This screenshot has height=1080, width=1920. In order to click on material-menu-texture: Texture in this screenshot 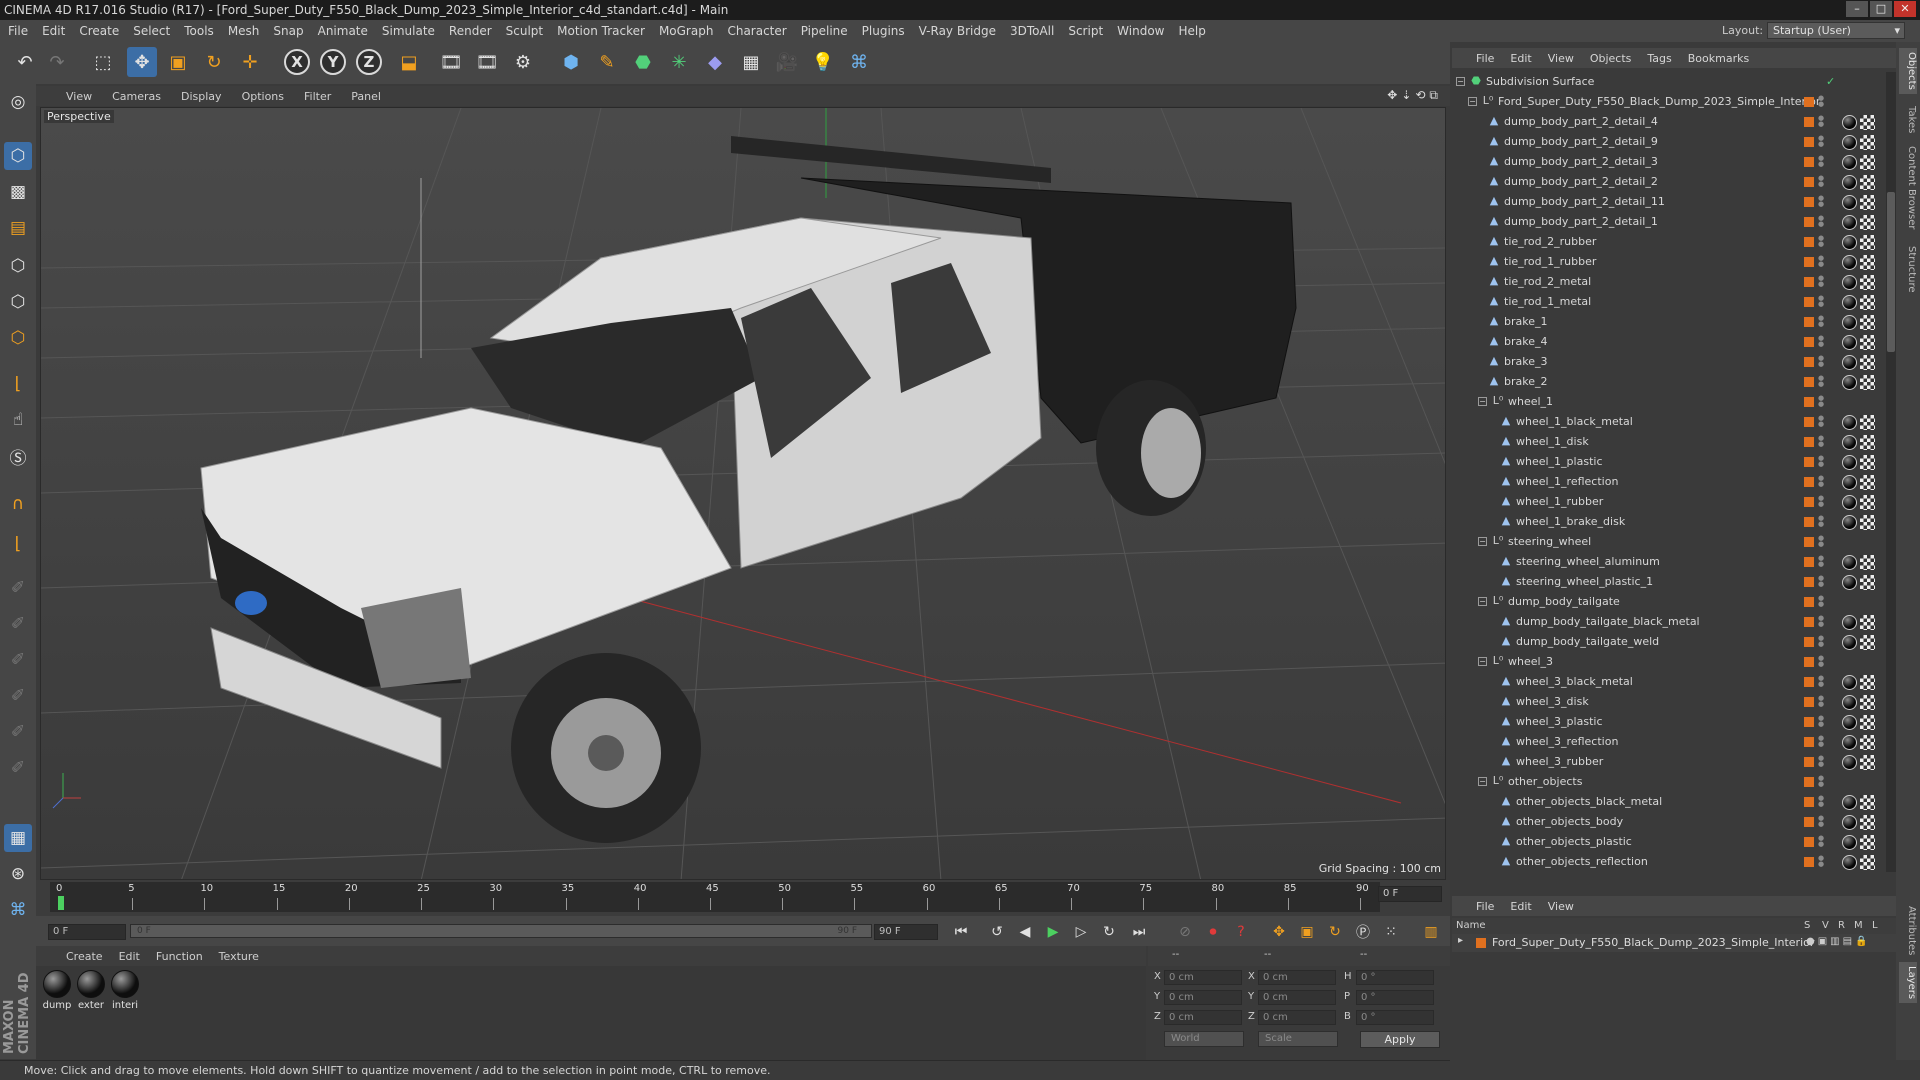, I will do `click(239, 956)`.